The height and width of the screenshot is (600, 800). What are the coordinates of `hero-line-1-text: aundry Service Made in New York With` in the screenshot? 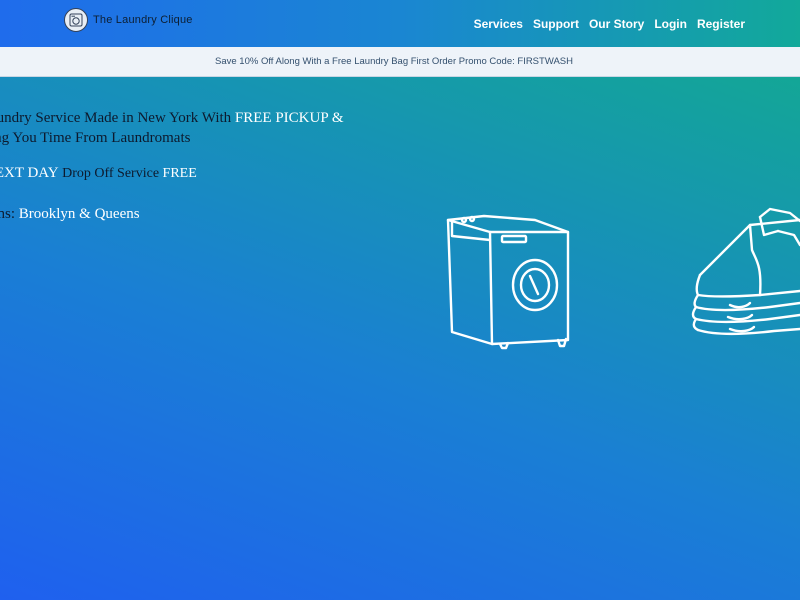 It's located at (117, 118).